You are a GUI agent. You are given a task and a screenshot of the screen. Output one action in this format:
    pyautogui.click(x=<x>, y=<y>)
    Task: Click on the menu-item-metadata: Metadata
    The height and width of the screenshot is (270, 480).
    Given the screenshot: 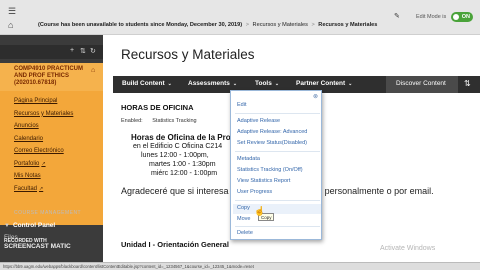 What is the action you would take?
    pyautogui.click(x=248, y=159)
    